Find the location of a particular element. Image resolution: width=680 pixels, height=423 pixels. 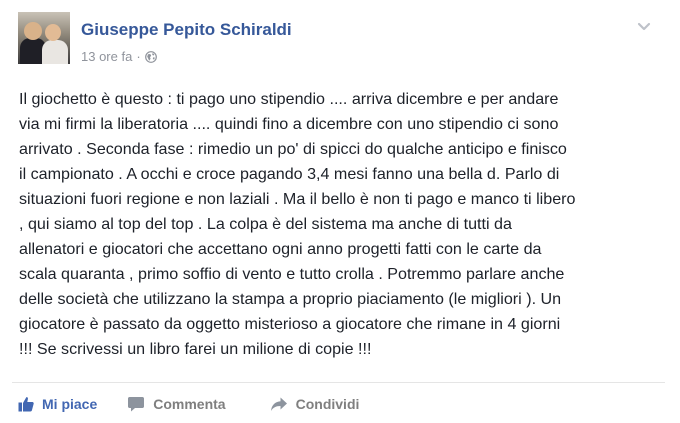

avatar is located at coordinates (44, 38).